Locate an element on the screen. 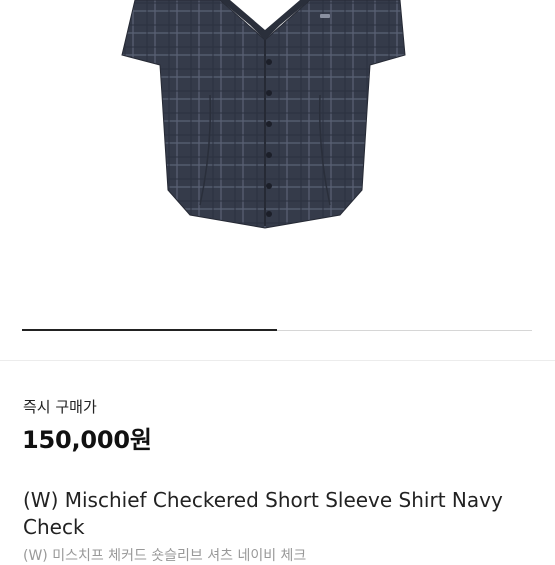 The height and width of the screenshot is (565, 555). price-value: 150,000원 is located at coordinates (87, 440).